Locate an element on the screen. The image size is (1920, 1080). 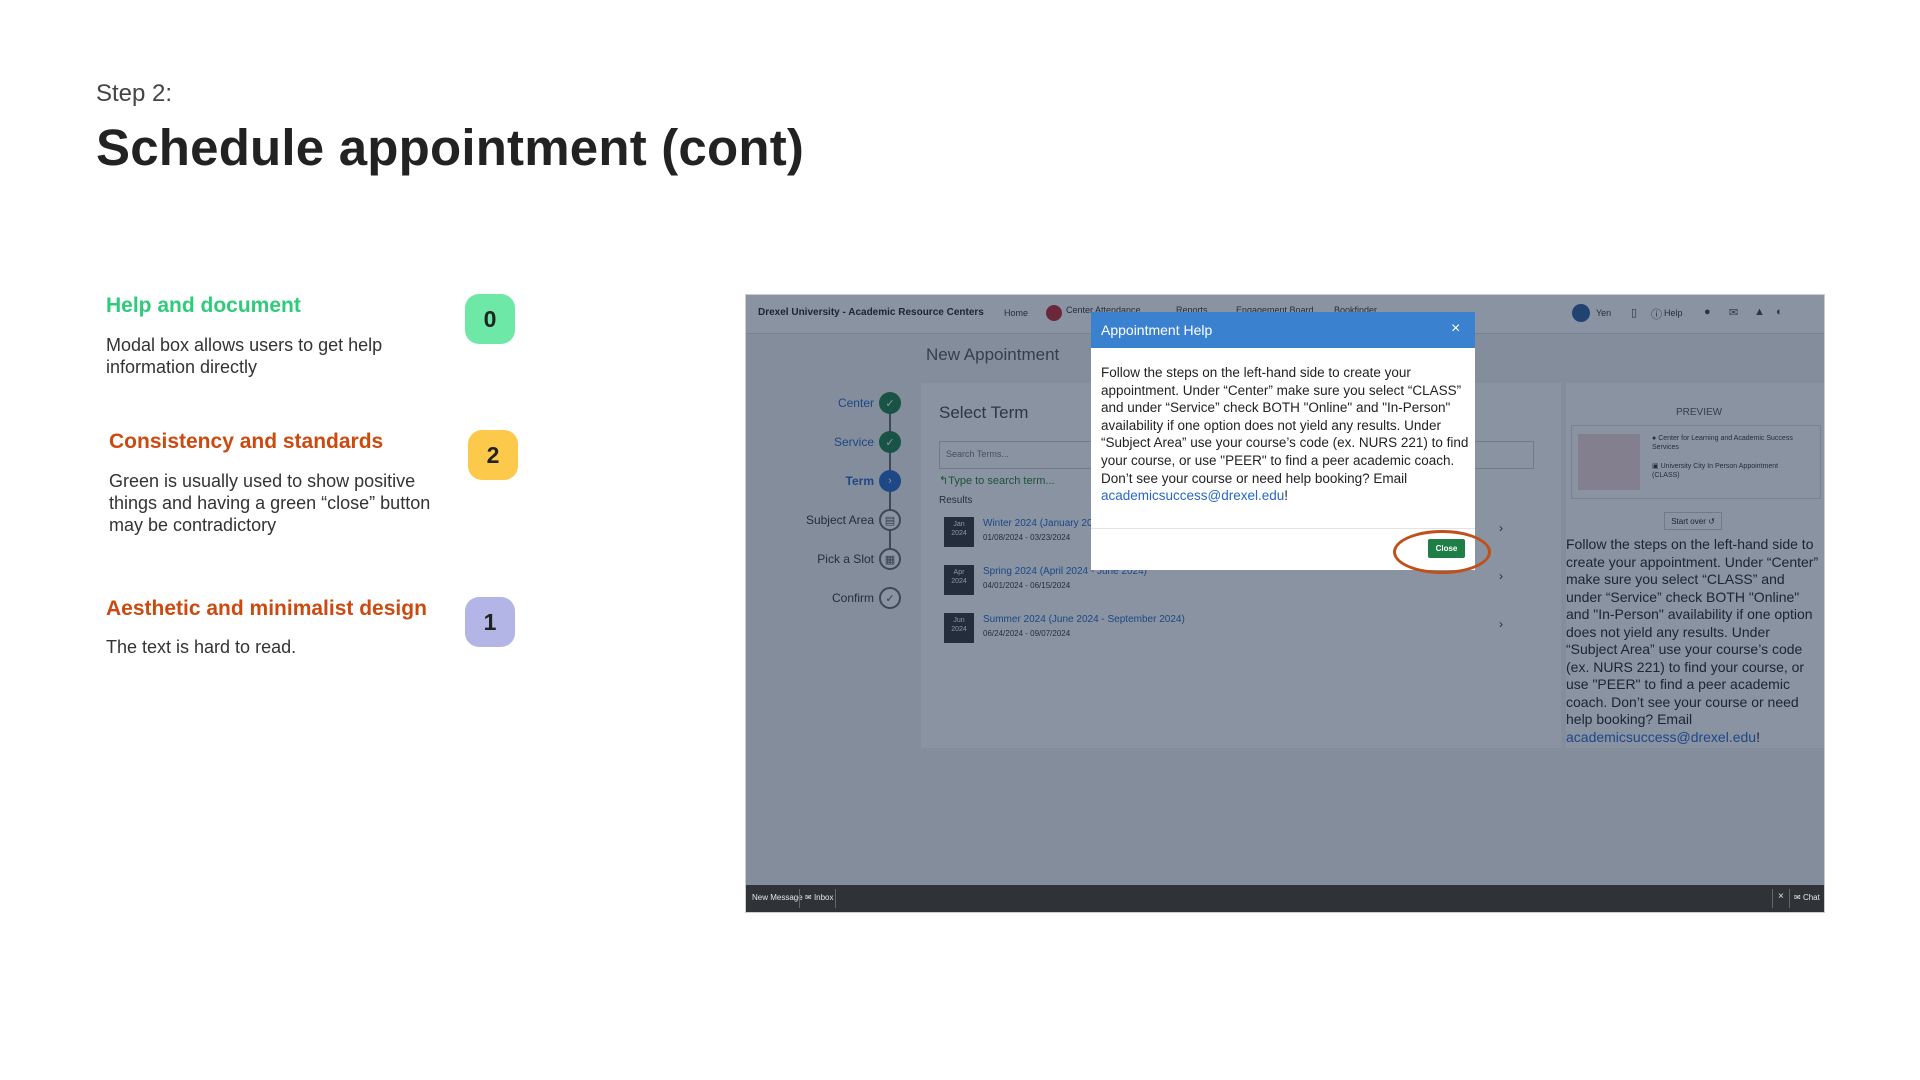
severity-badge-2: 2 is located at coordinates (493, 455).